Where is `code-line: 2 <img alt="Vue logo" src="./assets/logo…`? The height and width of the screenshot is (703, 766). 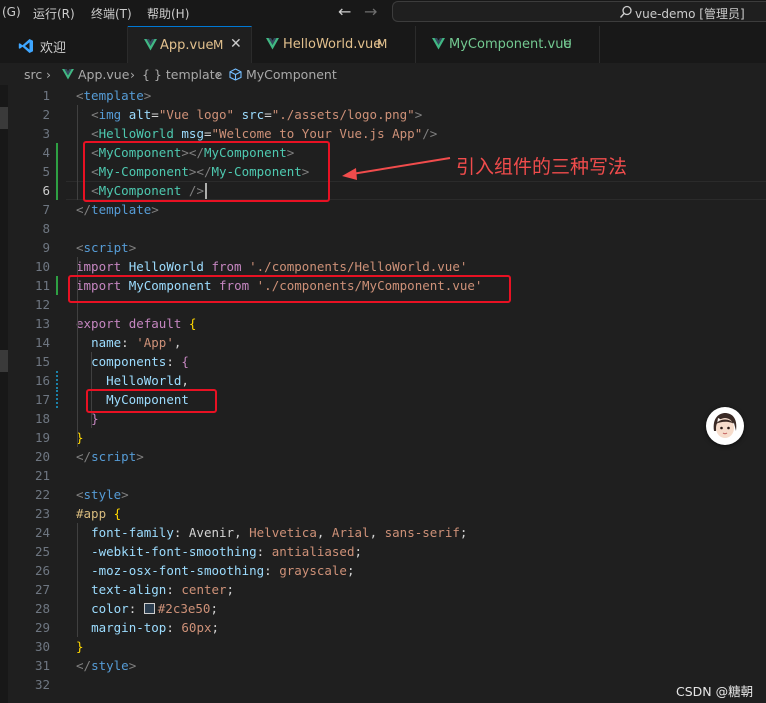
code-line: 2 <img alt="Vue logo" src="./assets/logo… is located at coordinates (387, 114).